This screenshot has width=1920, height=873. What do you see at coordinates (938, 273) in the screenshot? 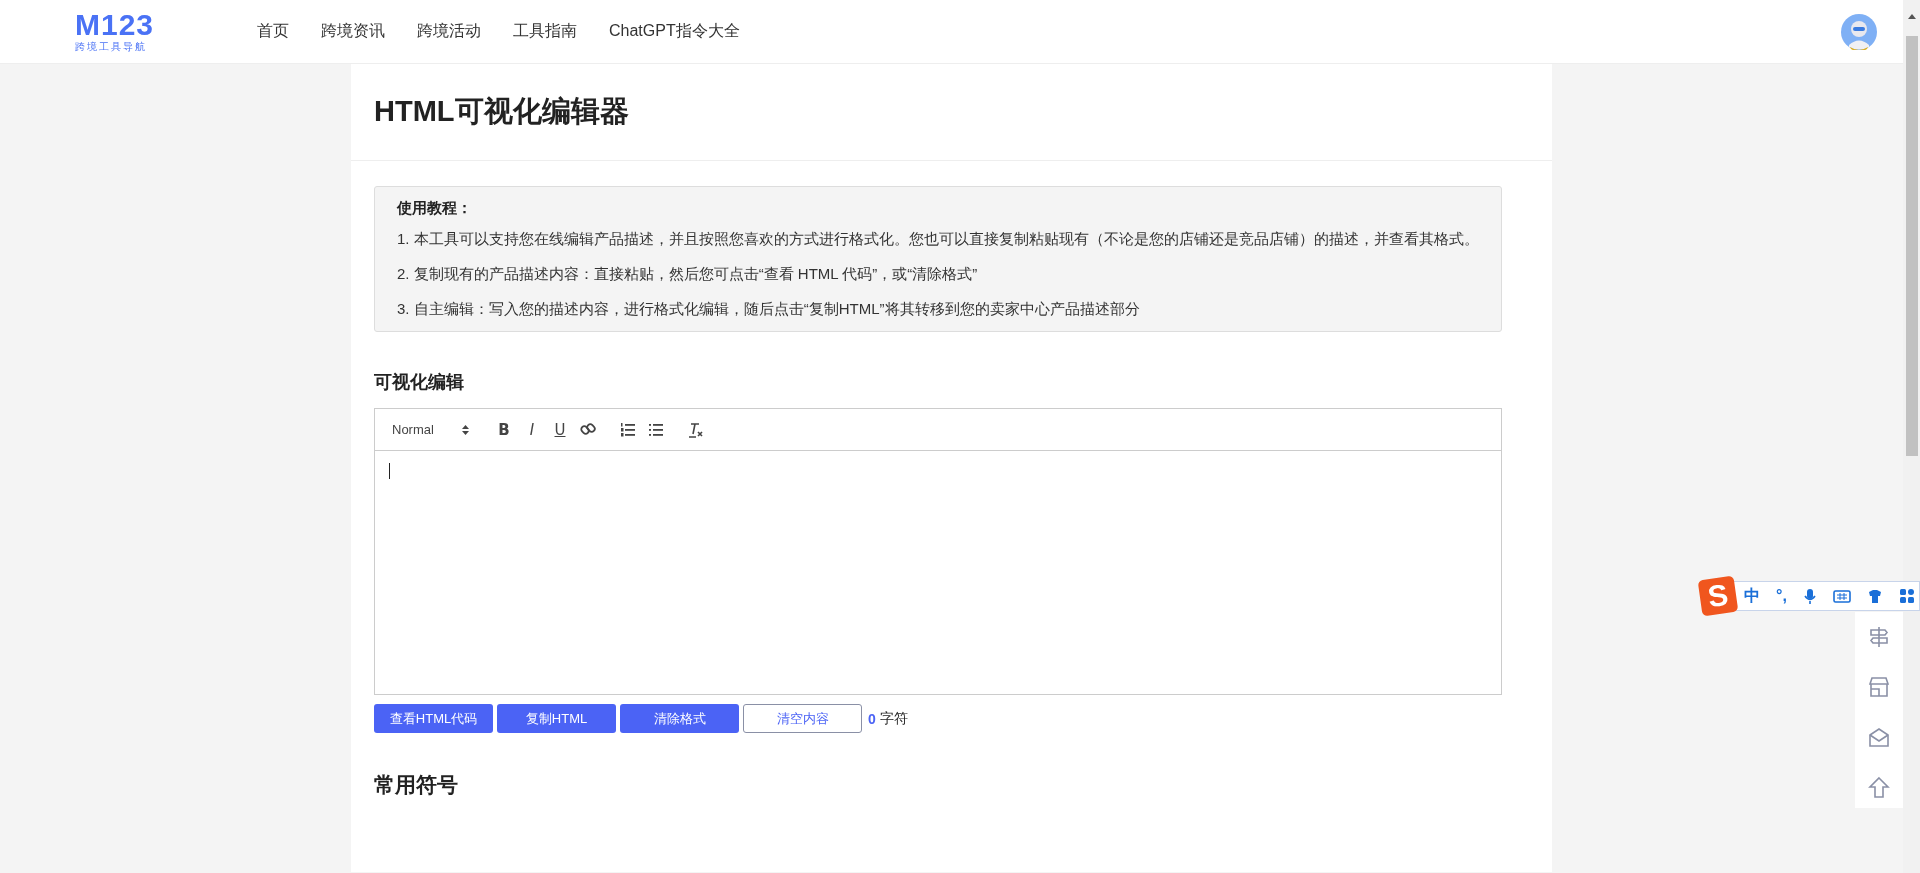
I see `tutorial-step: 2. 复制现有的产品描述内容：直接粘贴，然后您可点击“查看 HTML 代码”，或“清除格式”` at bounding box center [938, 273].